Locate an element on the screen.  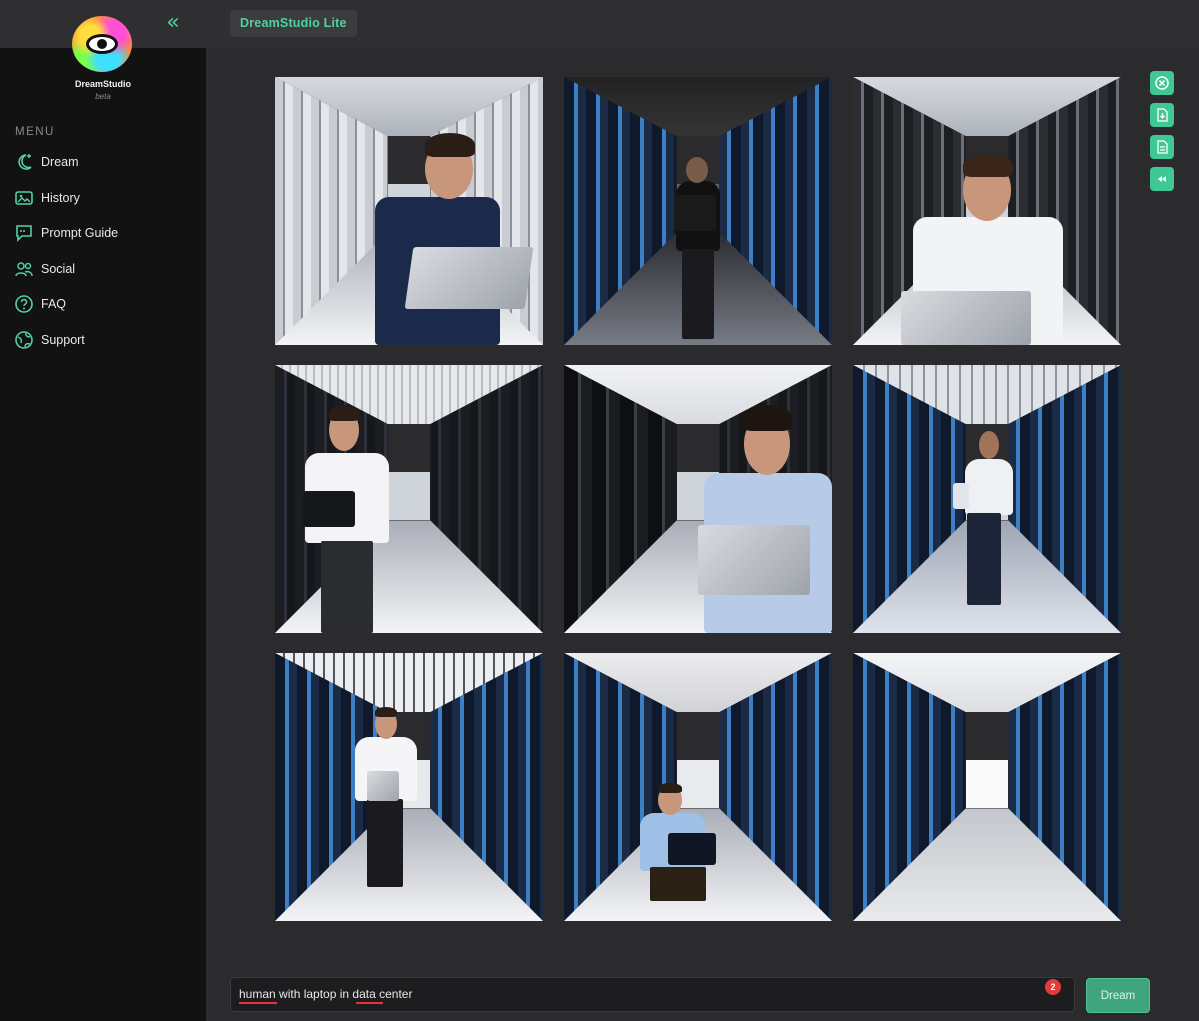
rewind-icon is located at coordinates (1162, 179).